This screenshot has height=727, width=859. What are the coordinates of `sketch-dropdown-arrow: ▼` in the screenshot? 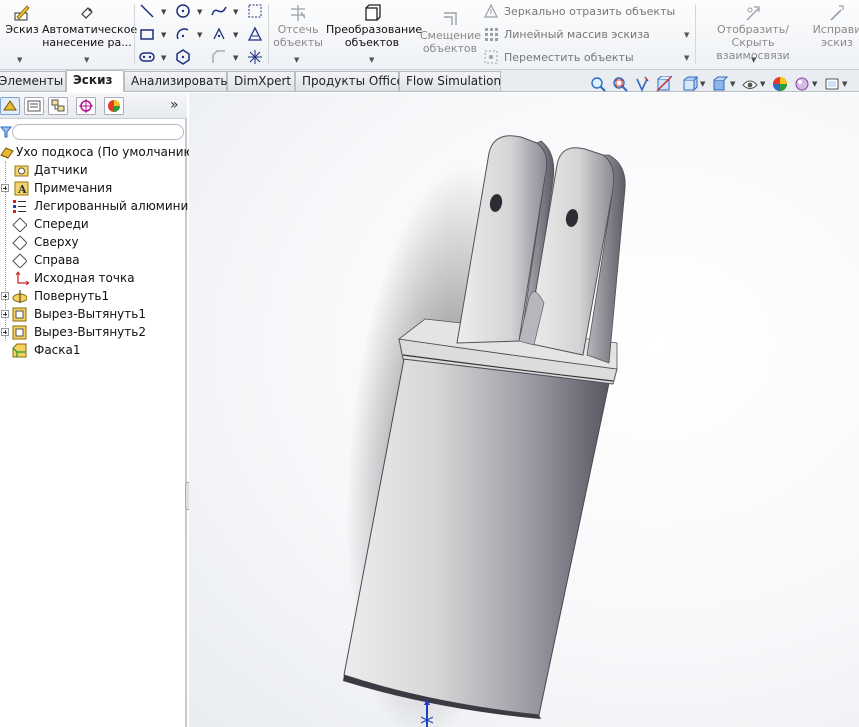 It's located at (19, 60).